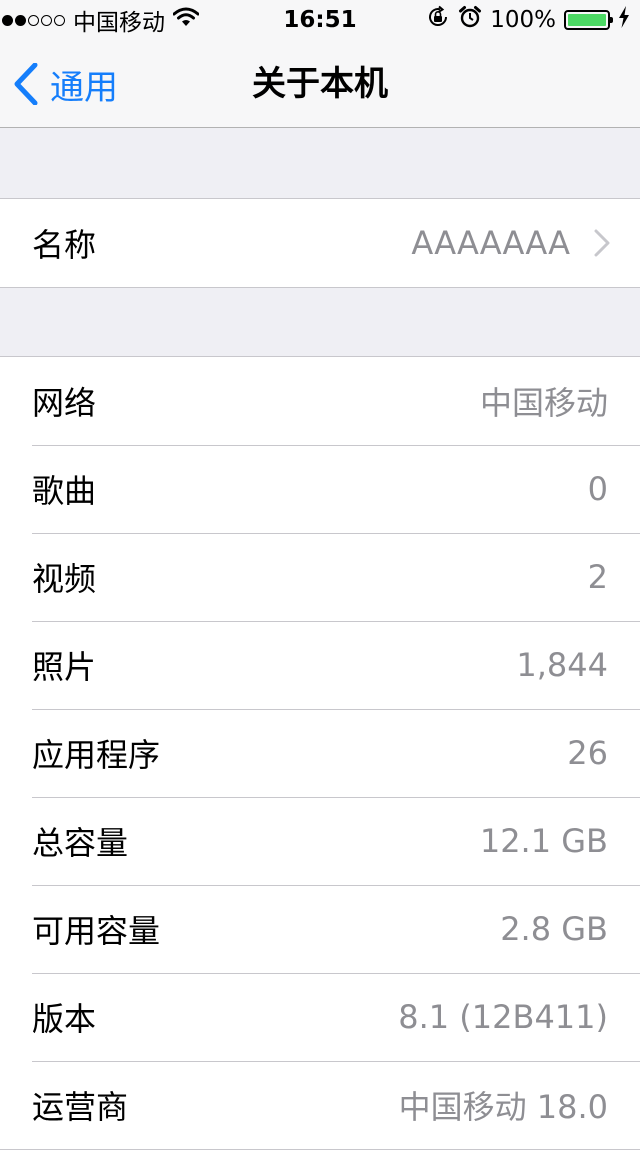  I want to click on alarm-icon, so click(470, 20).